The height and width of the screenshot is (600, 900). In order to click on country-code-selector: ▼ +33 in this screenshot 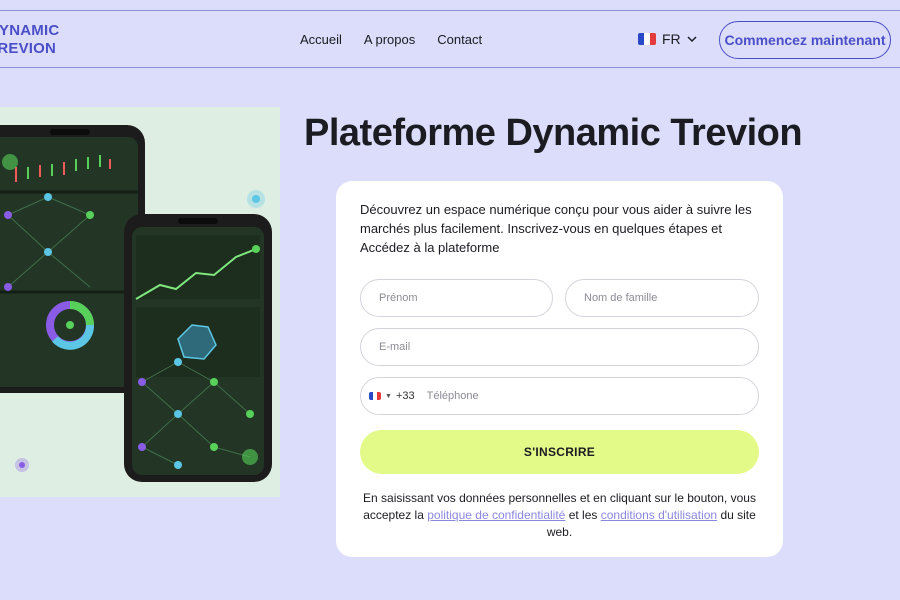, I will do `click(392, 396)`.